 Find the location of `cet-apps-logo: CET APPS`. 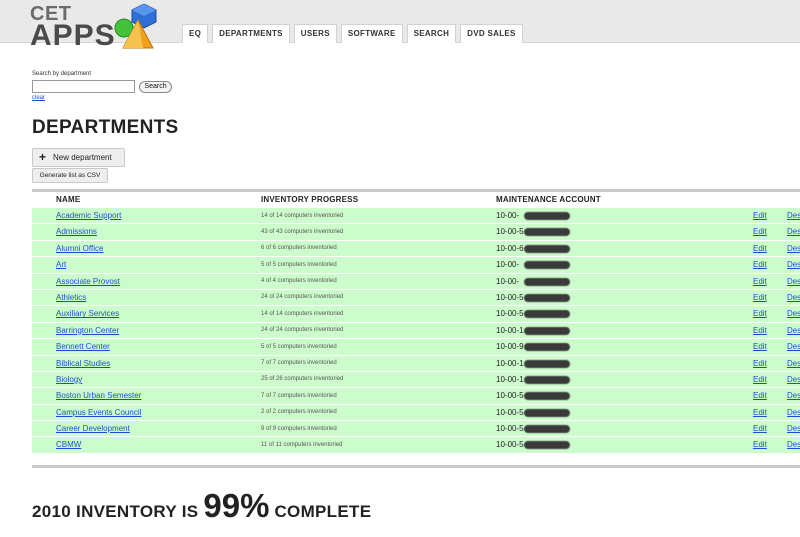

cet-apps-logo: CET APPS is located at coordinates (100, 27).